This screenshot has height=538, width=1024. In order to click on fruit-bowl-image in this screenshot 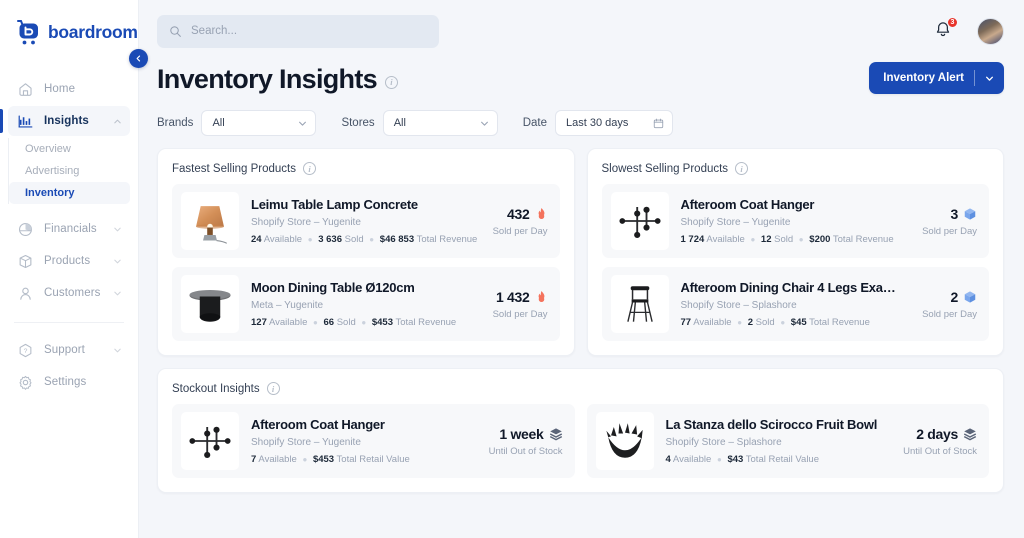, I will do `click(624, 441)`.